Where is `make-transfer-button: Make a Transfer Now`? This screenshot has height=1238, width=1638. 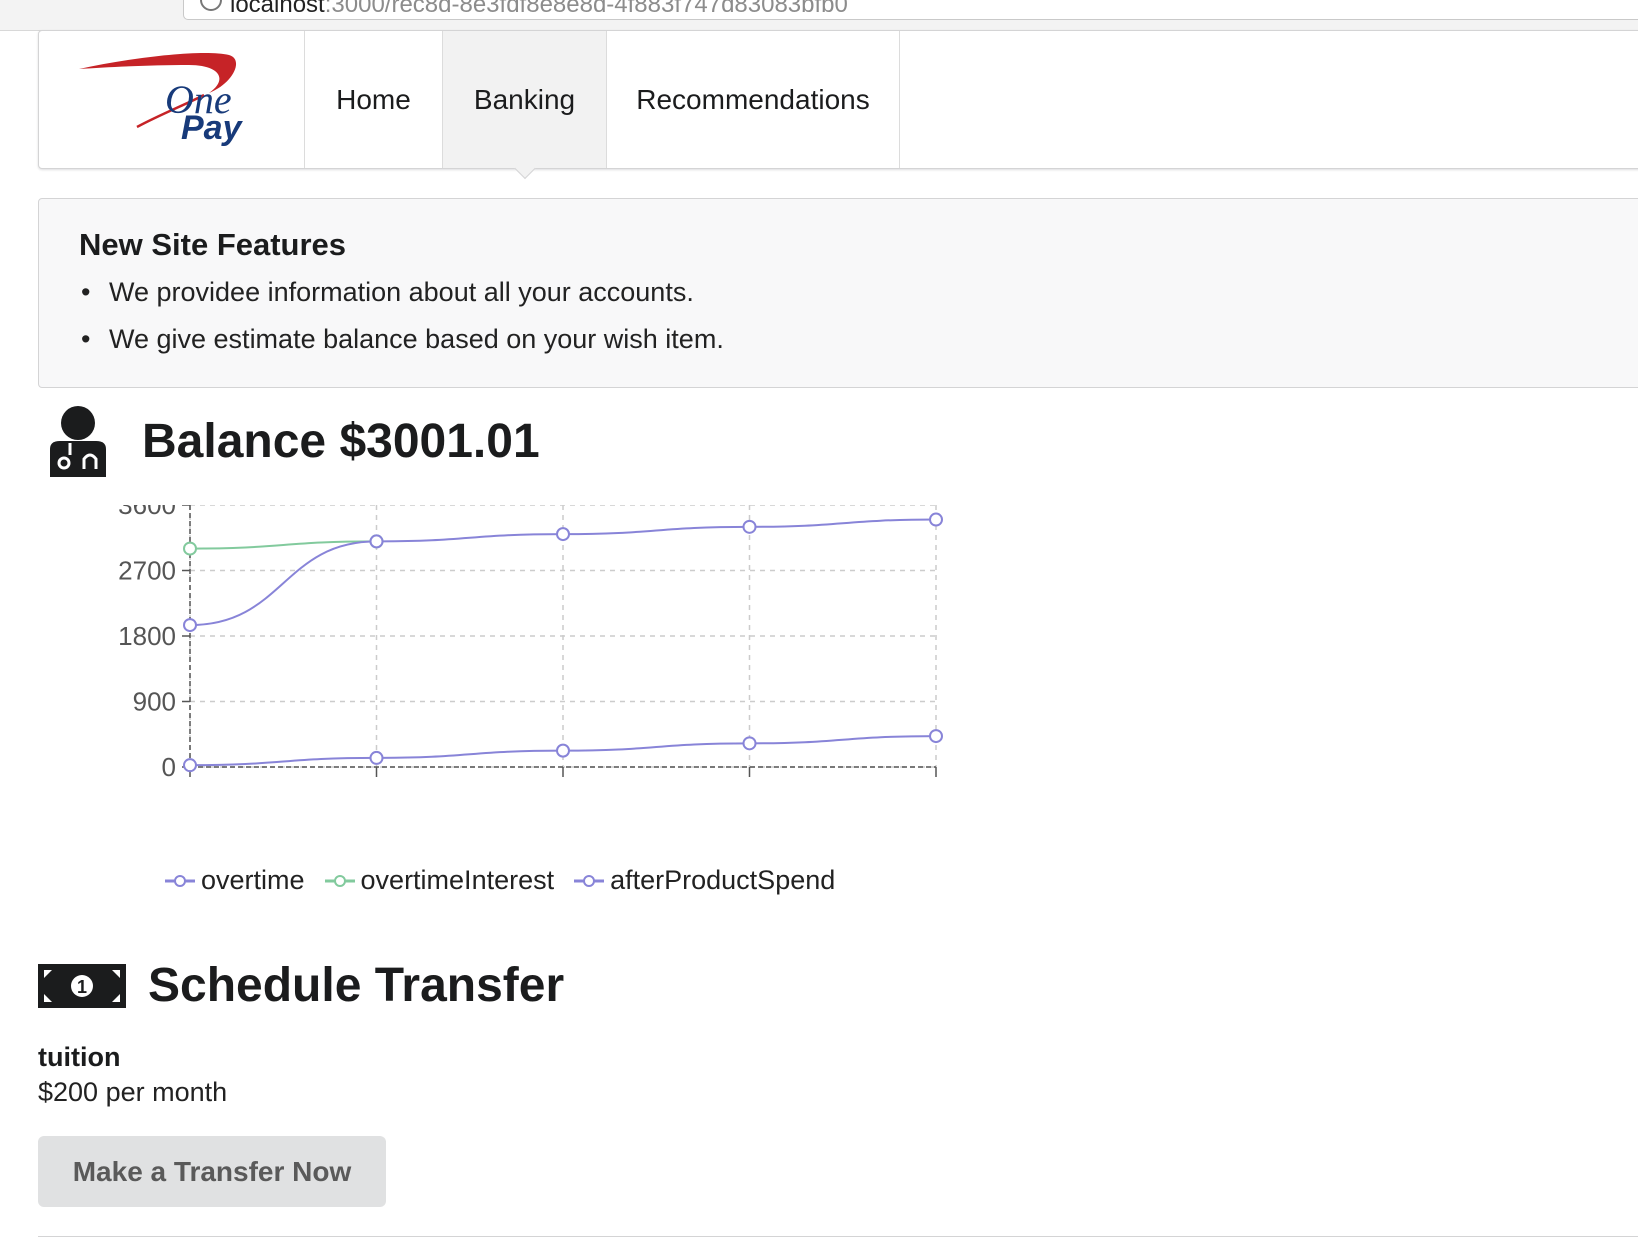 make-transfer-button: Make a Transfer Now is located at coordinates (212, 1171).